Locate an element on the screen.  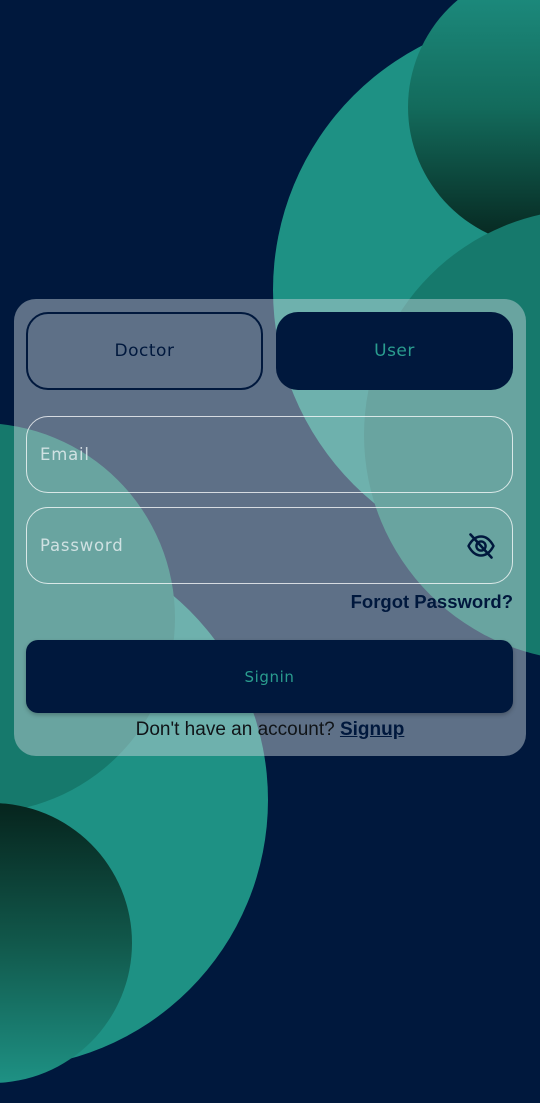
signup-prompt: Don't have an account? Signup is located at coordinates (270, 730).